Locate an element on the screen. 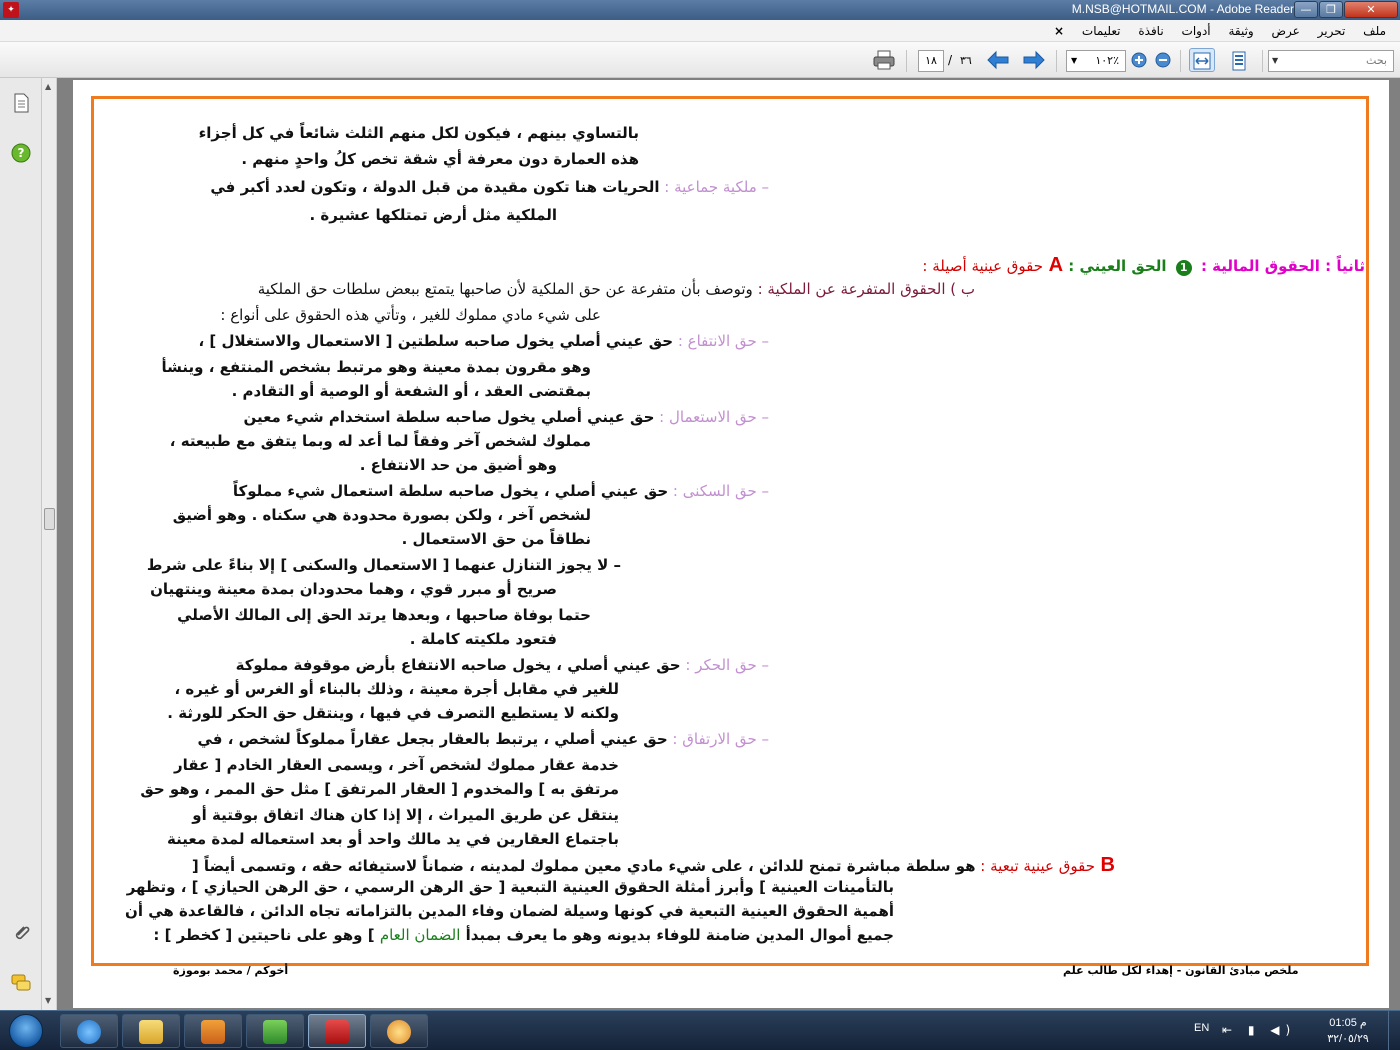 The image size is (1400, 1050). help-icon: ? is located at coordinates (21, 153).